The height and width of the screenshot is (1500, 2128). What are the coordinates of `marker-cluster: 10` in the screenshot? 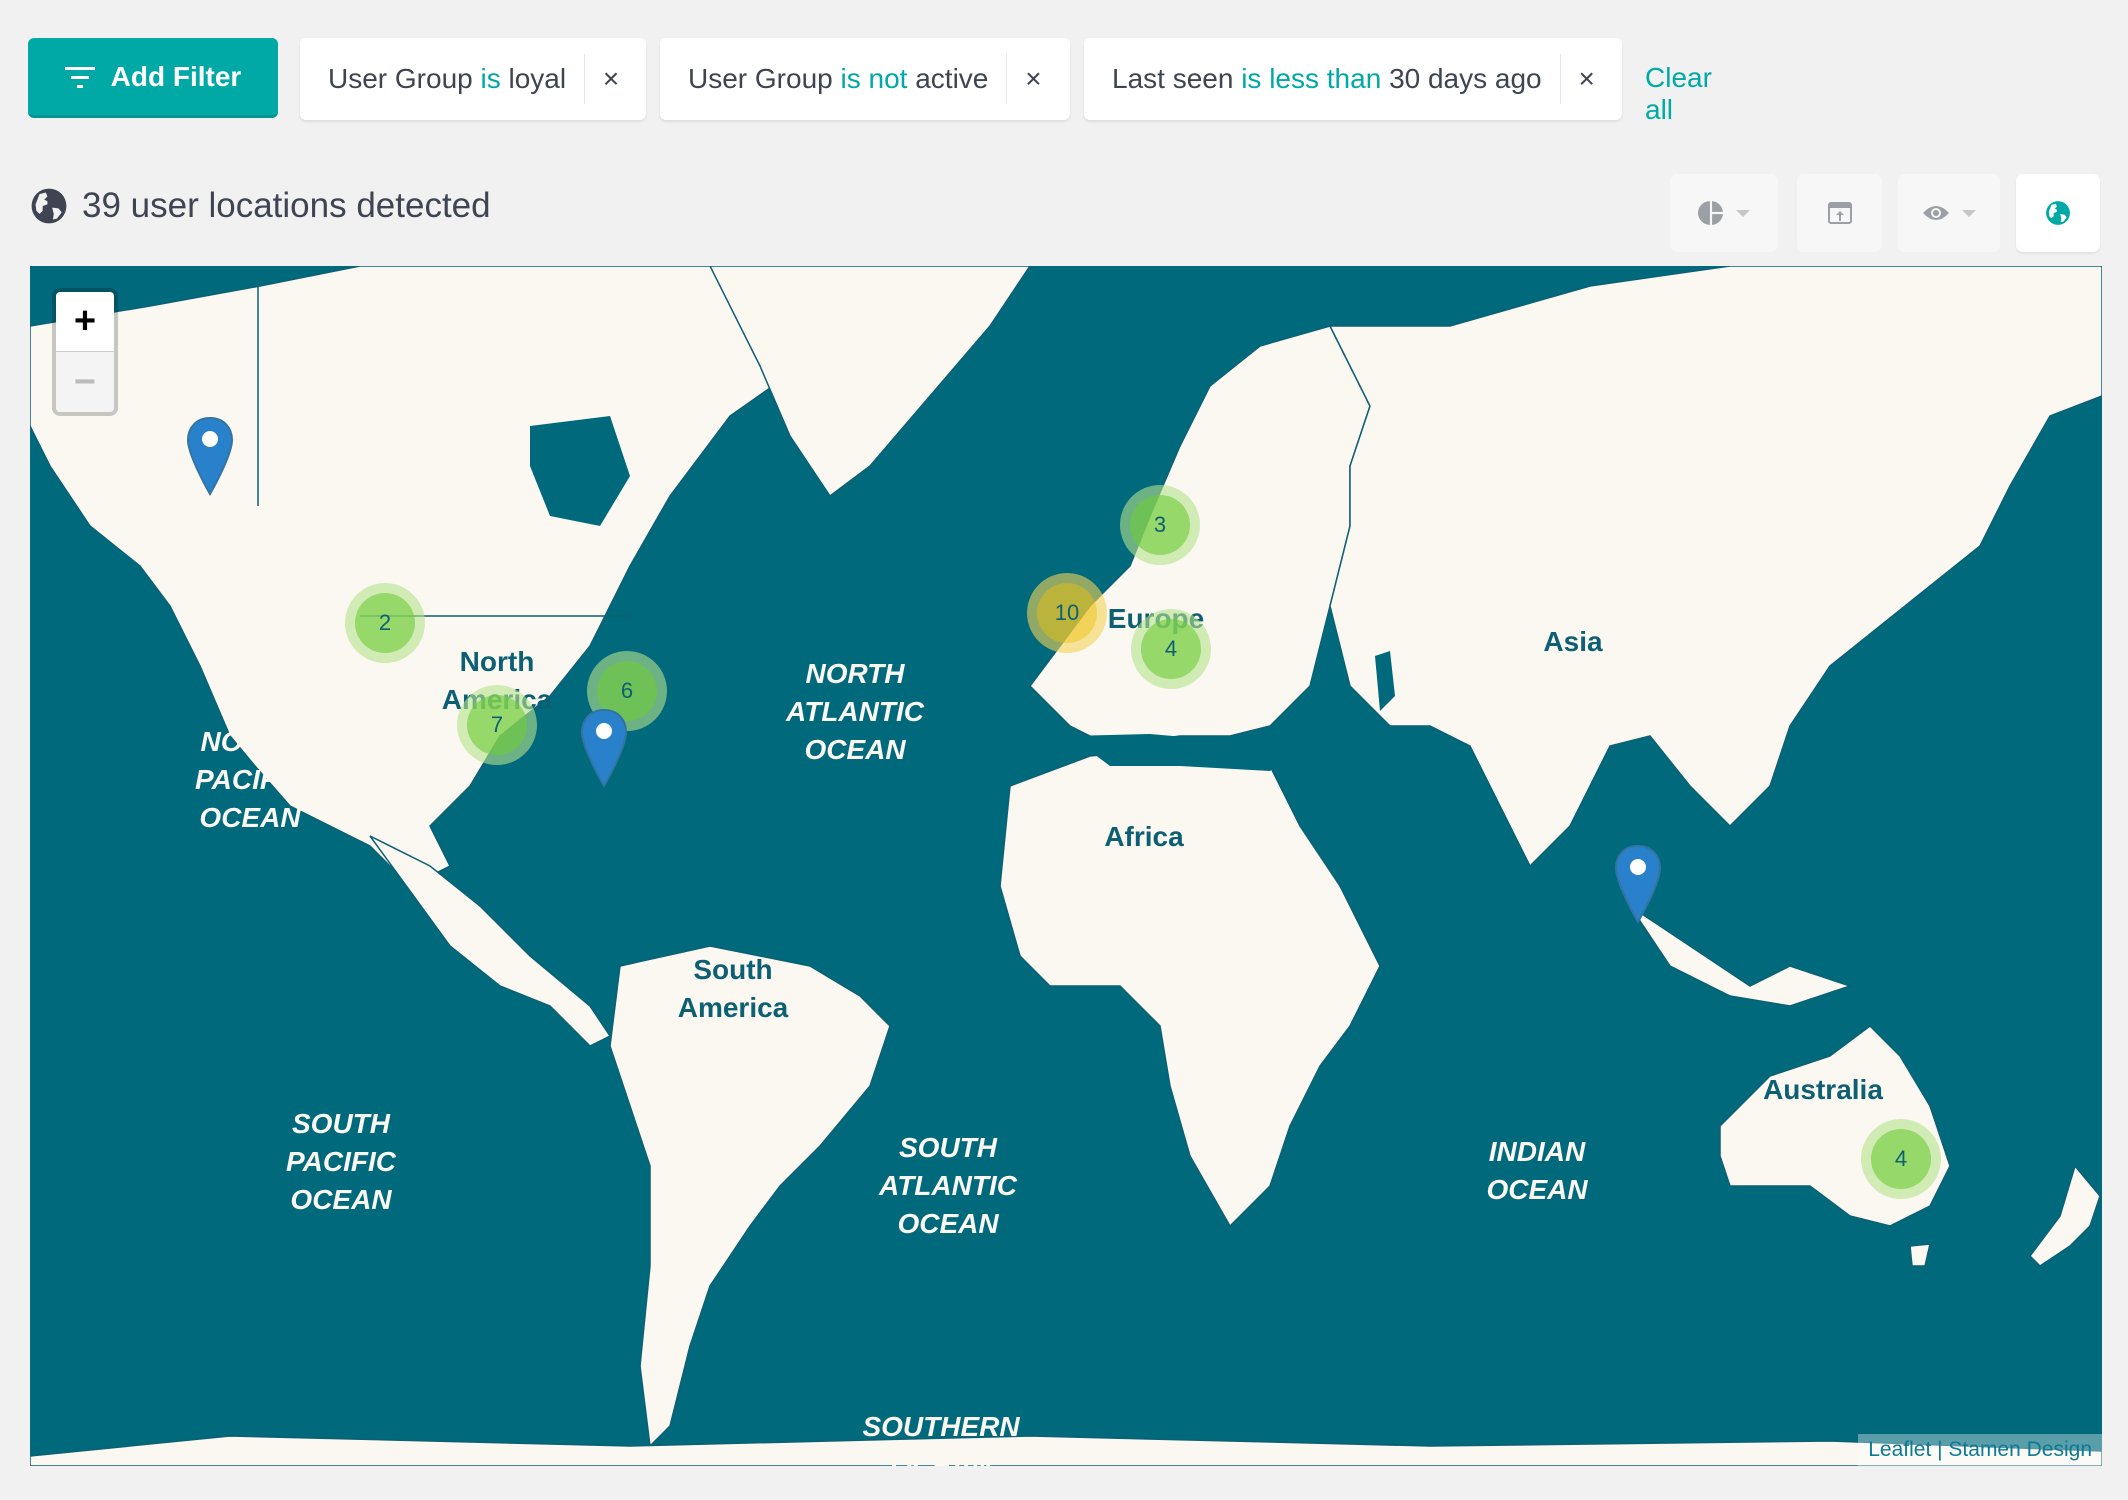 It's located at (1067, 613).